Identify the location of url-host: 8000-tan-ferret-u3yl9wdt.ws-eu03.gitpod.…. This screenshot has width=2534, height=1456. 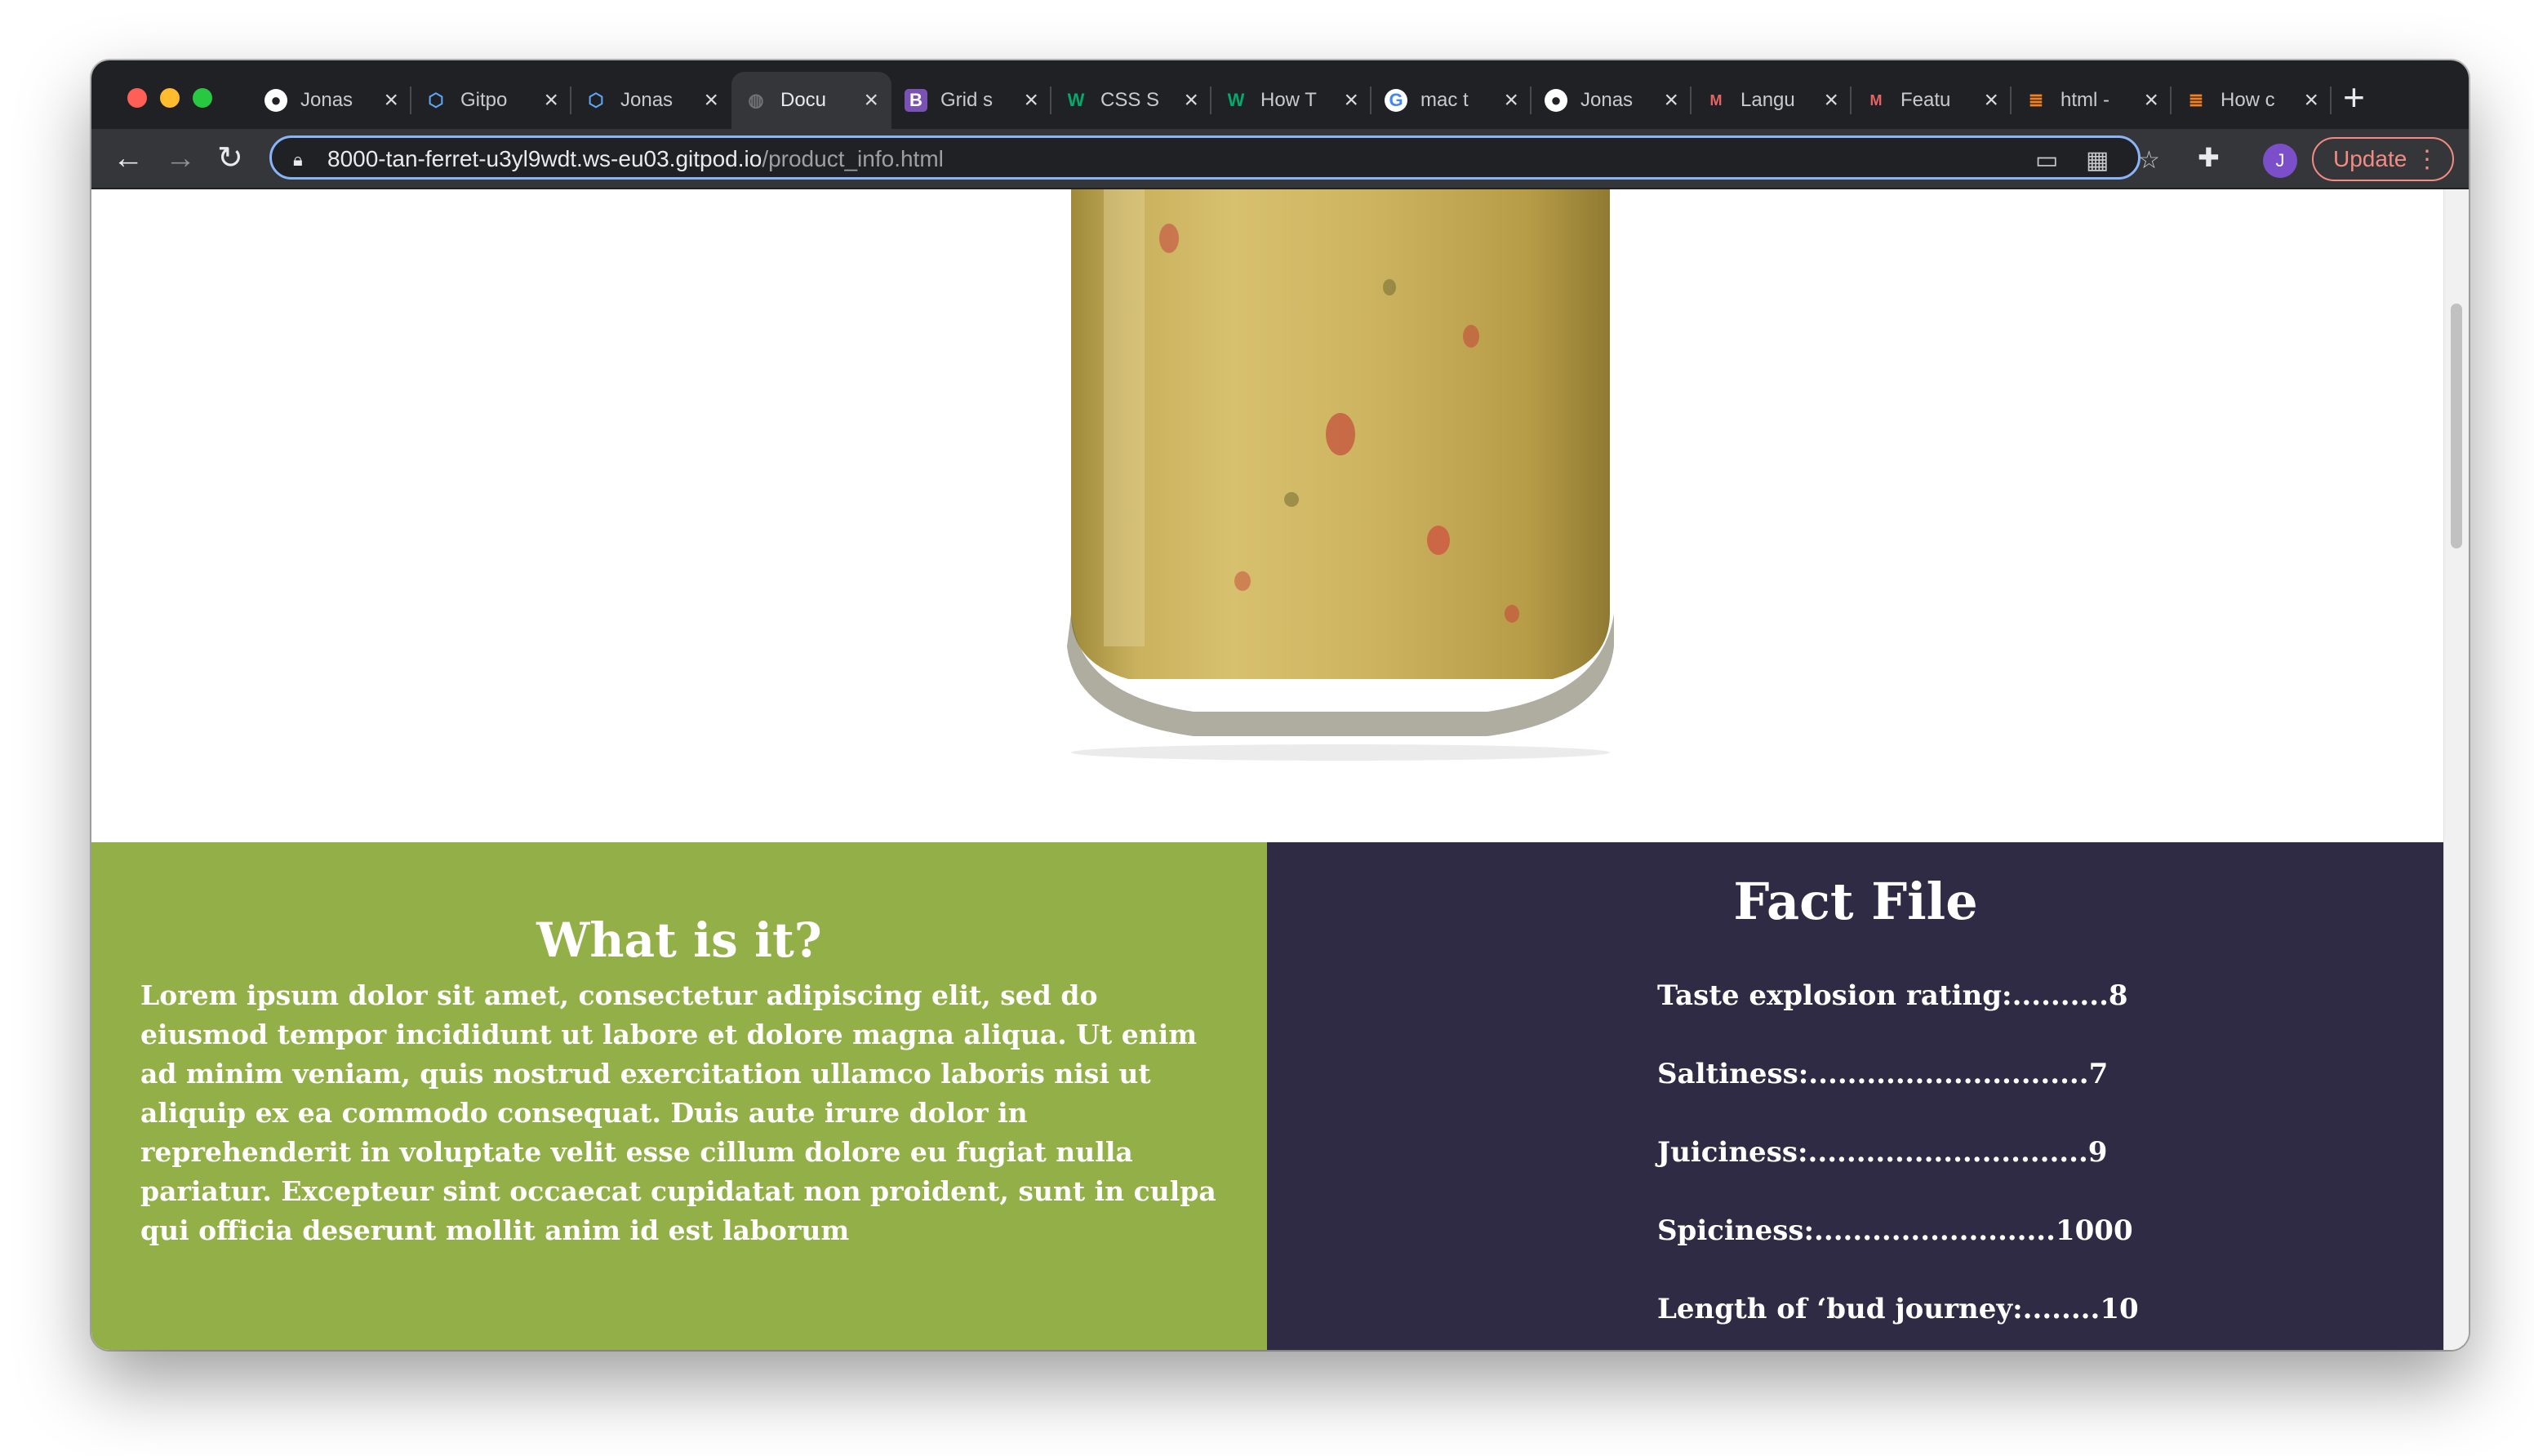
(544, 159).